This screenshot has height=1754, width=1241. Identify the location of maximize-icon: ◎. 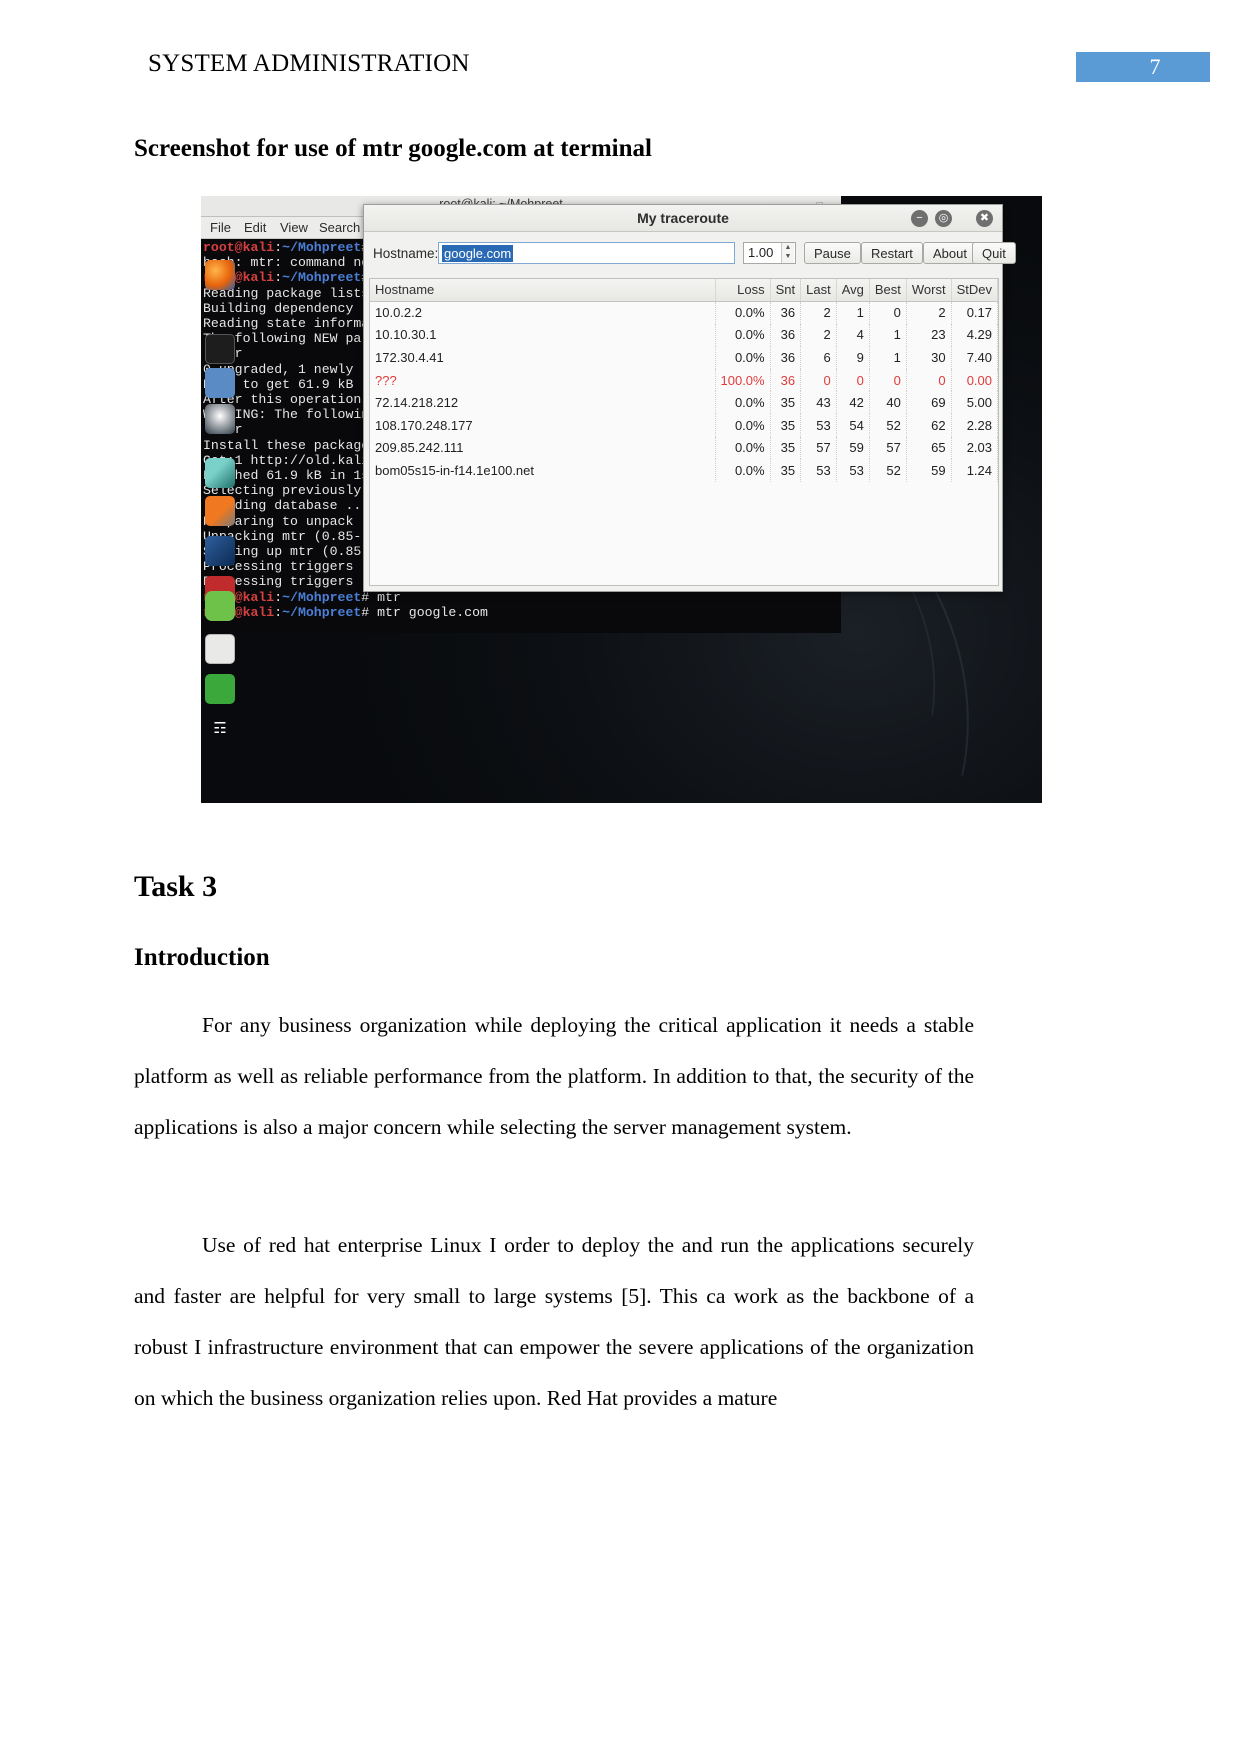
(943, 218).